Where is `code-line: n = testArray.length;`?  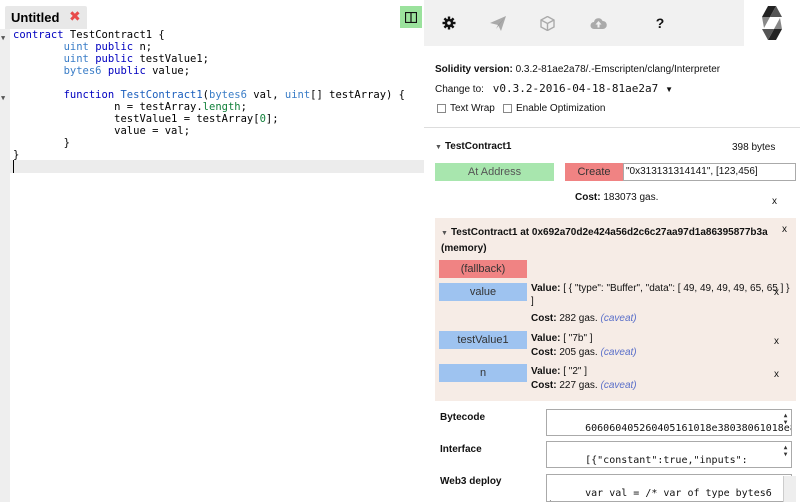
code-line: n = testArray.length; is located at coordinates (180, 107).